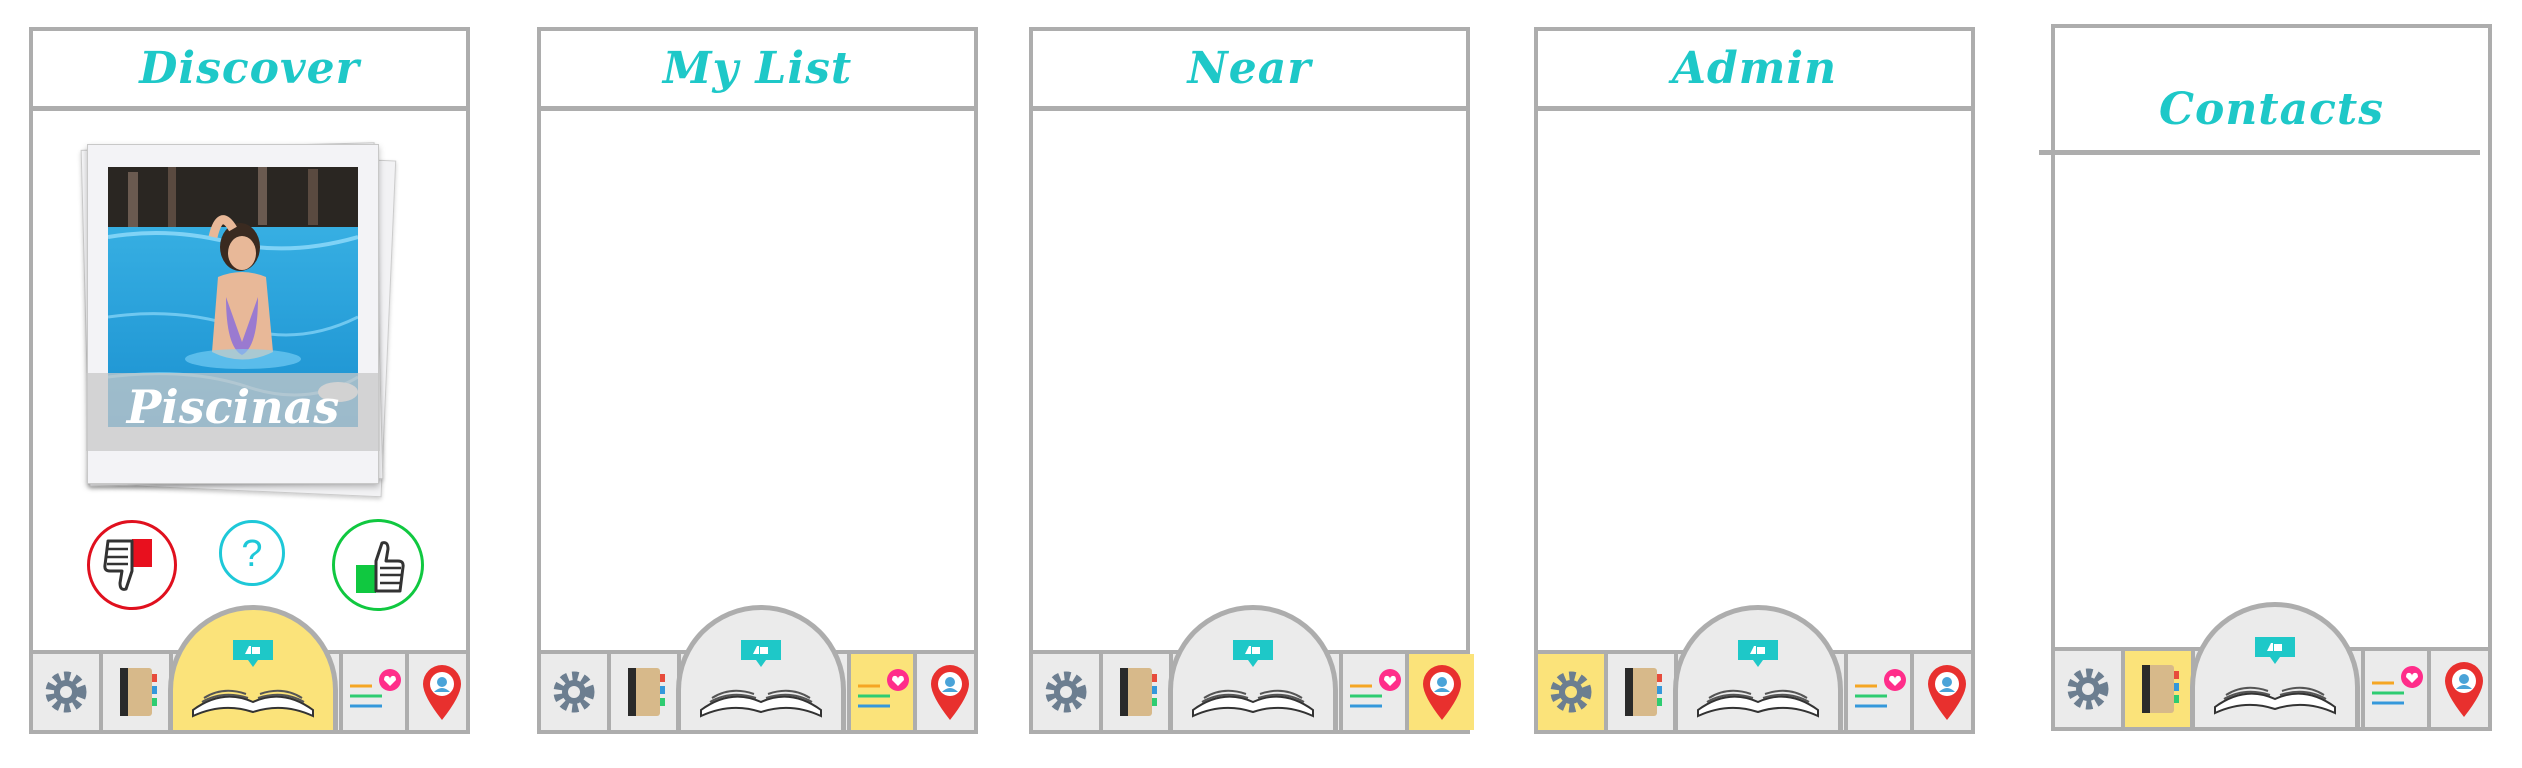  Describe the element at coordinates (1249, 68) in the screenshot. I see `screen-title: Near` at that location.